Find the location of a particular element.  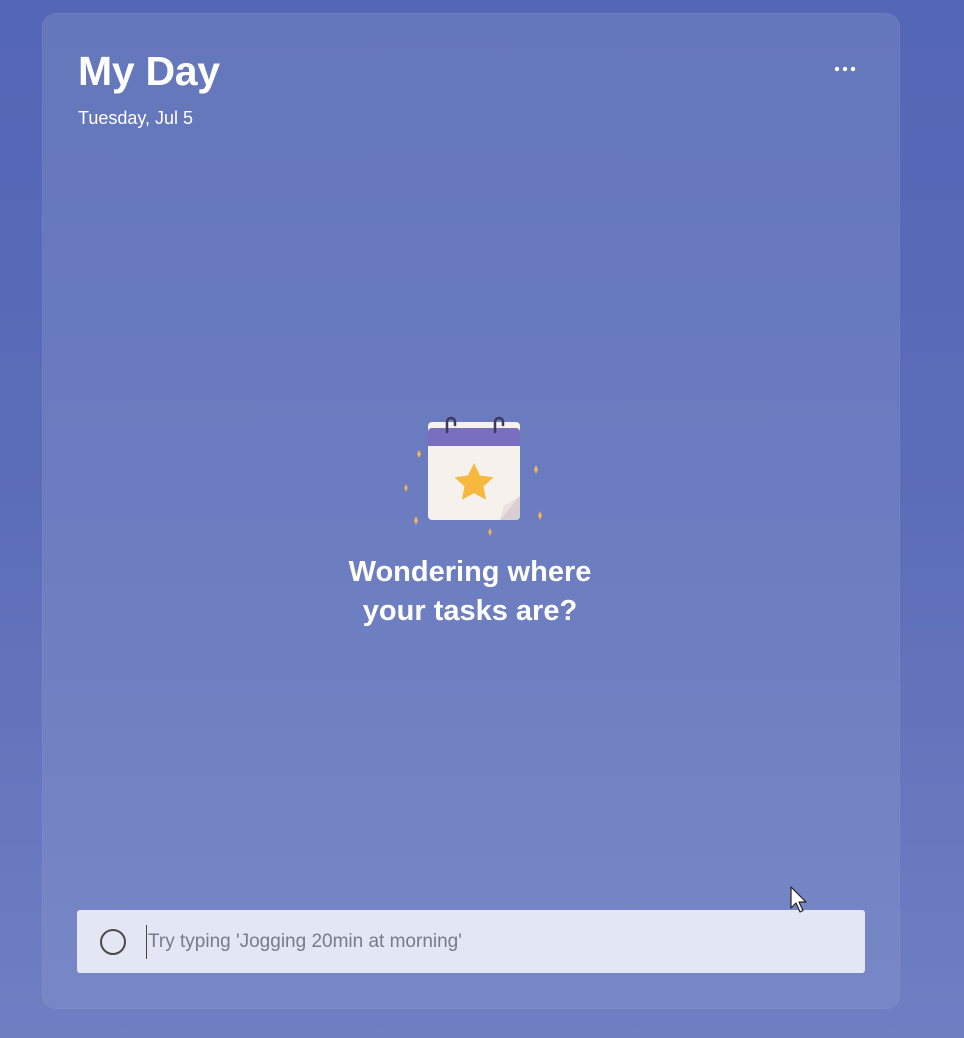

page-title: My Day is located at coordinates (149, 71).